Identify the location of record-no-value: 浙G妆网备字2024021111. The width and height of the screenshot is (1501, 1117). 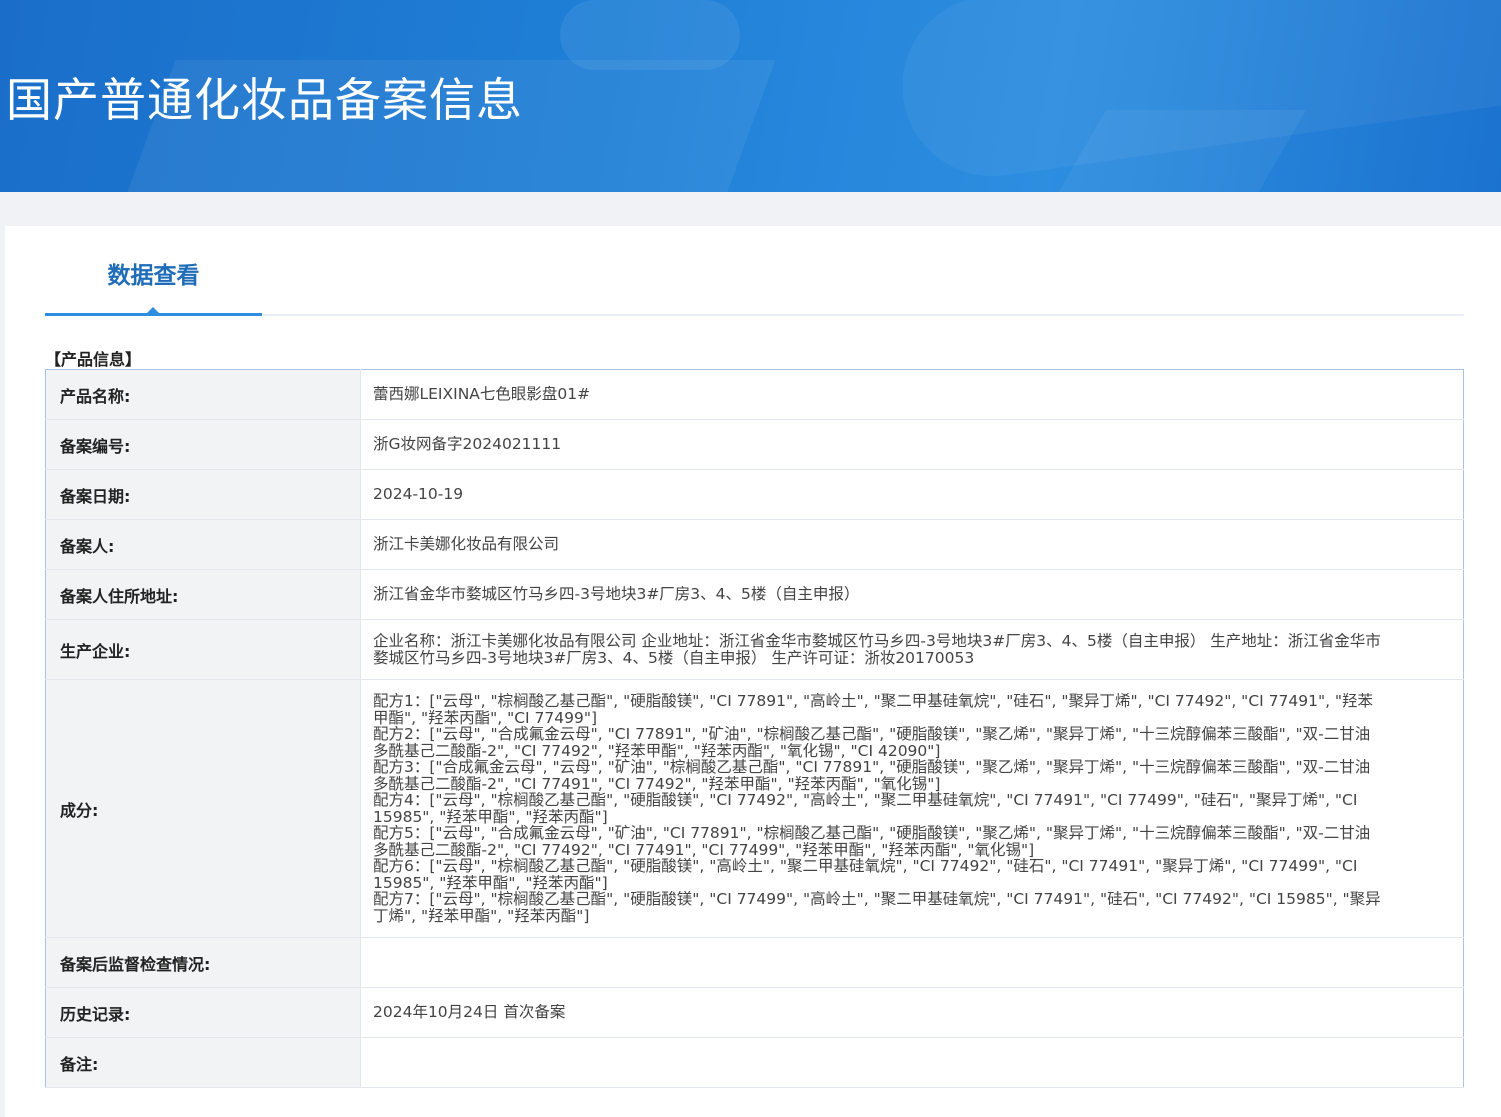
(912, 444).